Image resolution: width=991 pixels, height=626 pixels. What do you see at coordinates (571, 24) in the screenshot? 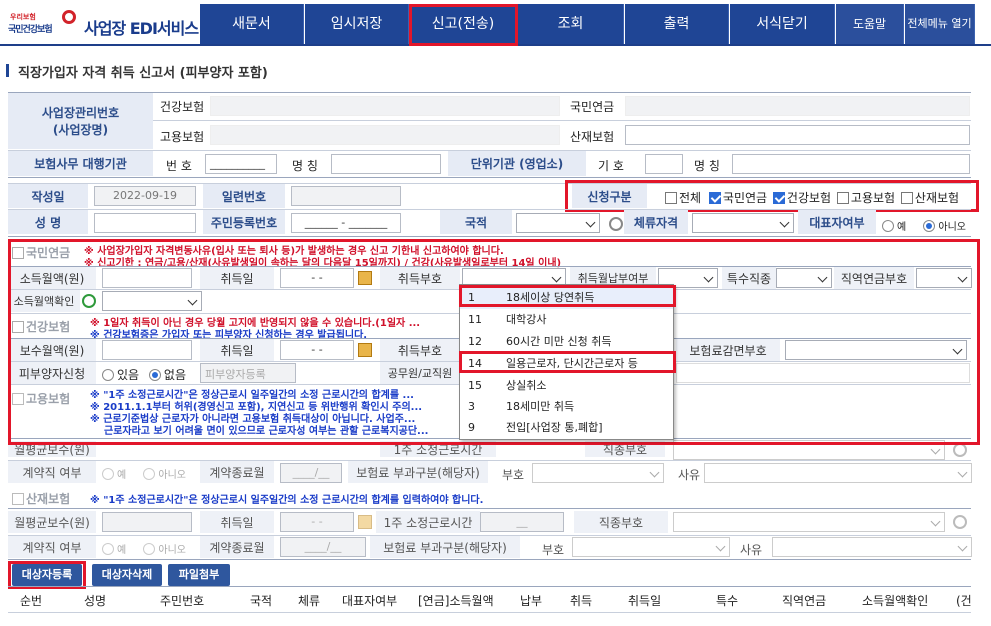
I see `nav-inquiry: 조회` at bounding box center [571, 24].